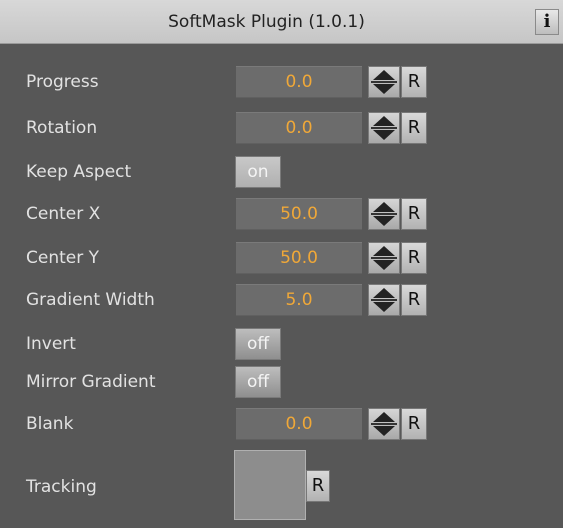 This screenshot has height=528, width=563. What do you see at coordinates (414, 128) in the screenshot?
I see `rotation-reset-button: R` at bounding box center [414, 128].